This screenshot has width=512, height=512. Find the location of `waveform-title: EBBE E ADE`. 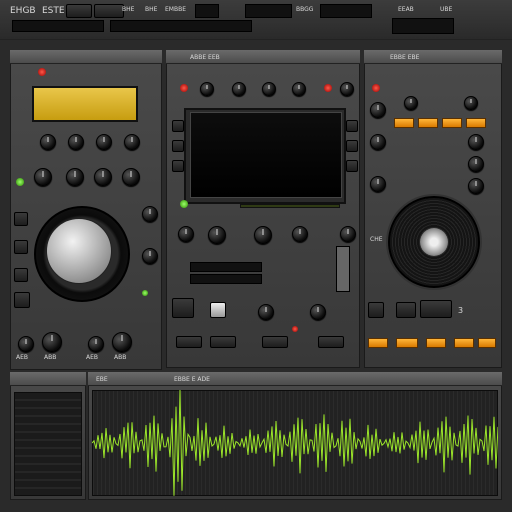

waveform-title: EBBE E ADE is located at coordinates (192, 379).